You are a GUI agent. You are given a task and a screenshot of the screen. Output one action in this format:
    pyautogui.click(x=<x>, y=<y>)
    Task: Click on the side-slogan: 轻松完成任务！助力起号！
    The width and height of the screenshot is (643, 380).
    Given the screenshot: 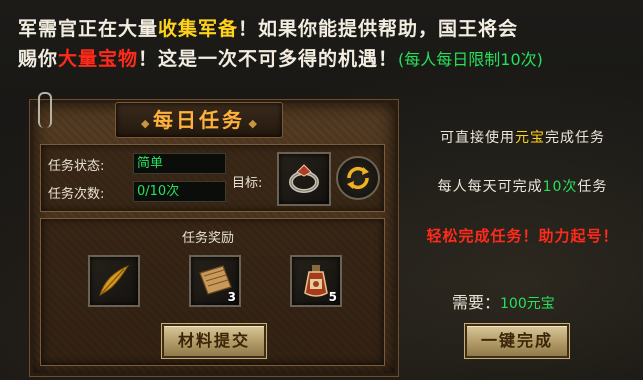 What is the action you would take?
    pyautogui.click(x=522, y=236)
    